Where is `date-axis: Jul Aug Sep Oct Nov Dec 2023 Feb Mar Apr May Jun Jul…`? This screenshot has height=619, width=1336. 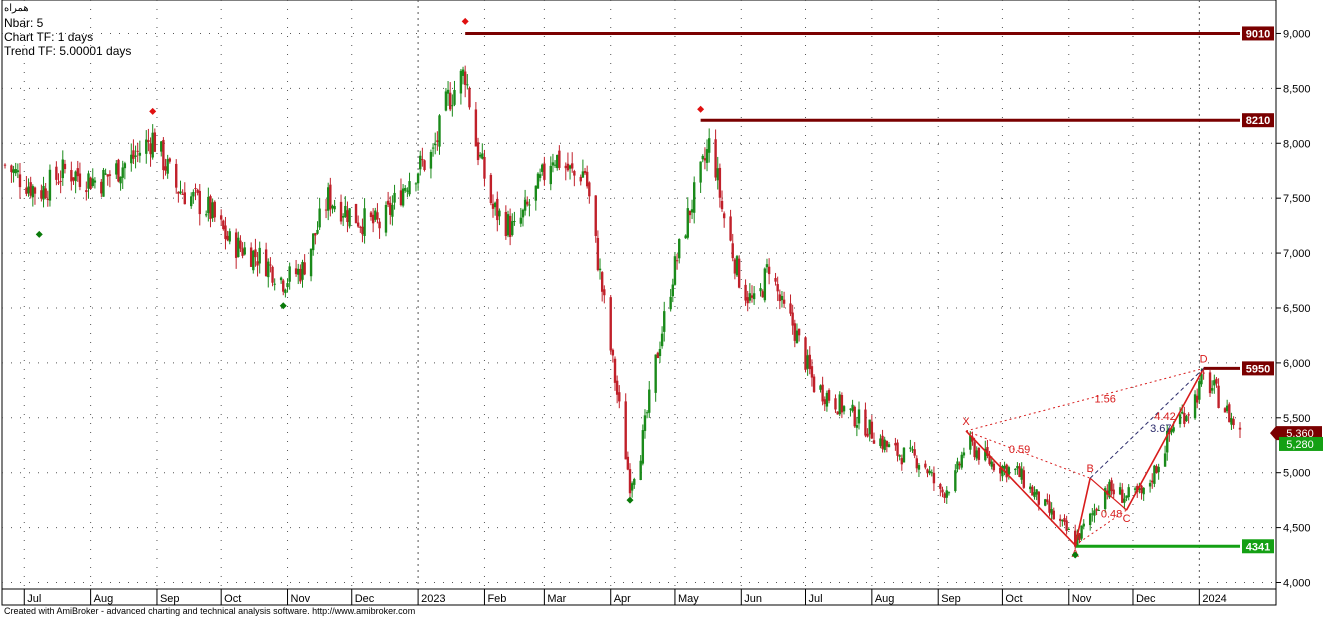 date-axis: Jul Aug Sep Oct Nov Dec 2023 Feb Mar Apr May Jun Jul… is located at coordinates (639, 596).